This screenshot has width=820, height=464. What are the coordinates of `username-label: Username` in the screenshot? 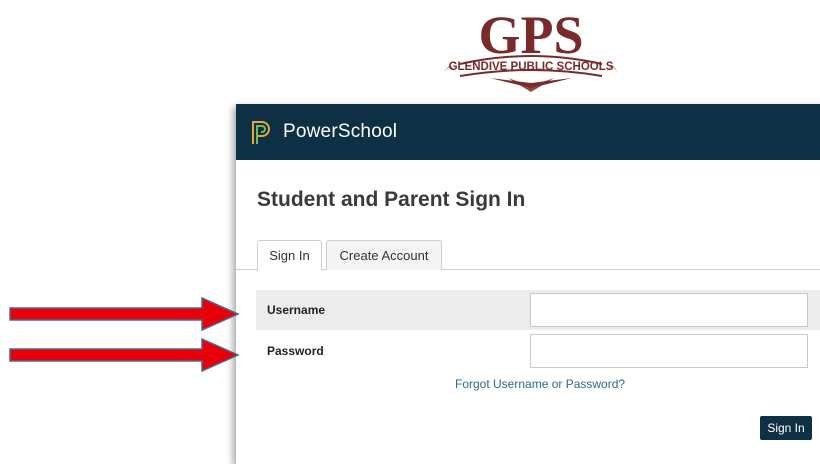 It's located at (296, 310).